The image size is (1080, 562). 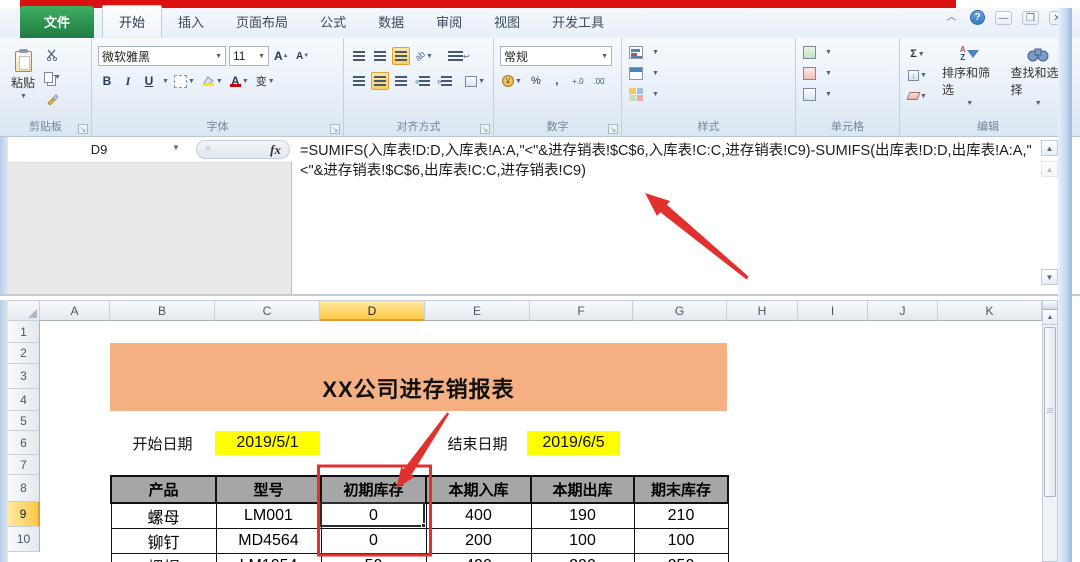 What do you see at coordinates (281, 56) in the screenshot?
I see `grow-font-button: A ▲` at bounding box center [281, 56].